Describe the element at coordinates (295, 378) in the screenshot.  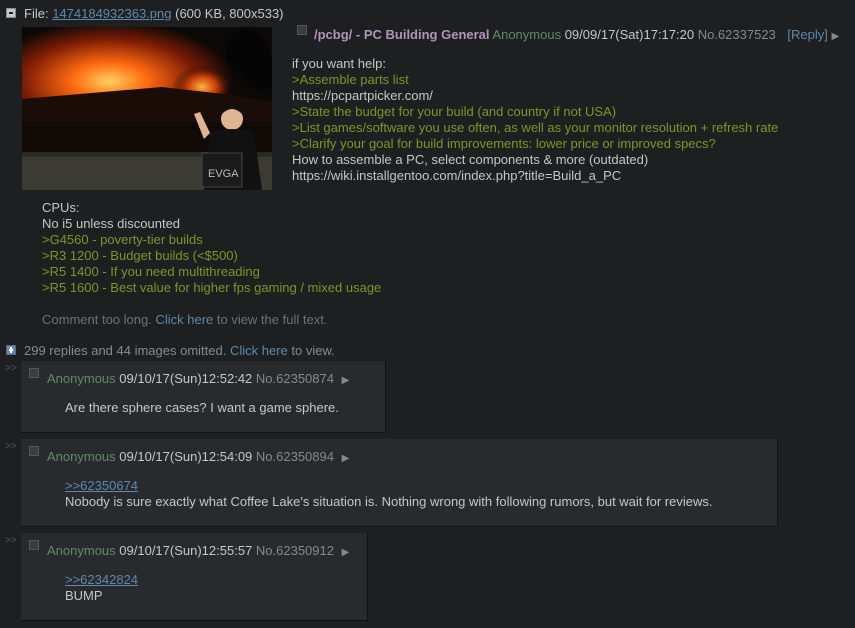
I see `reply-post-number: No.62350874` at that location.